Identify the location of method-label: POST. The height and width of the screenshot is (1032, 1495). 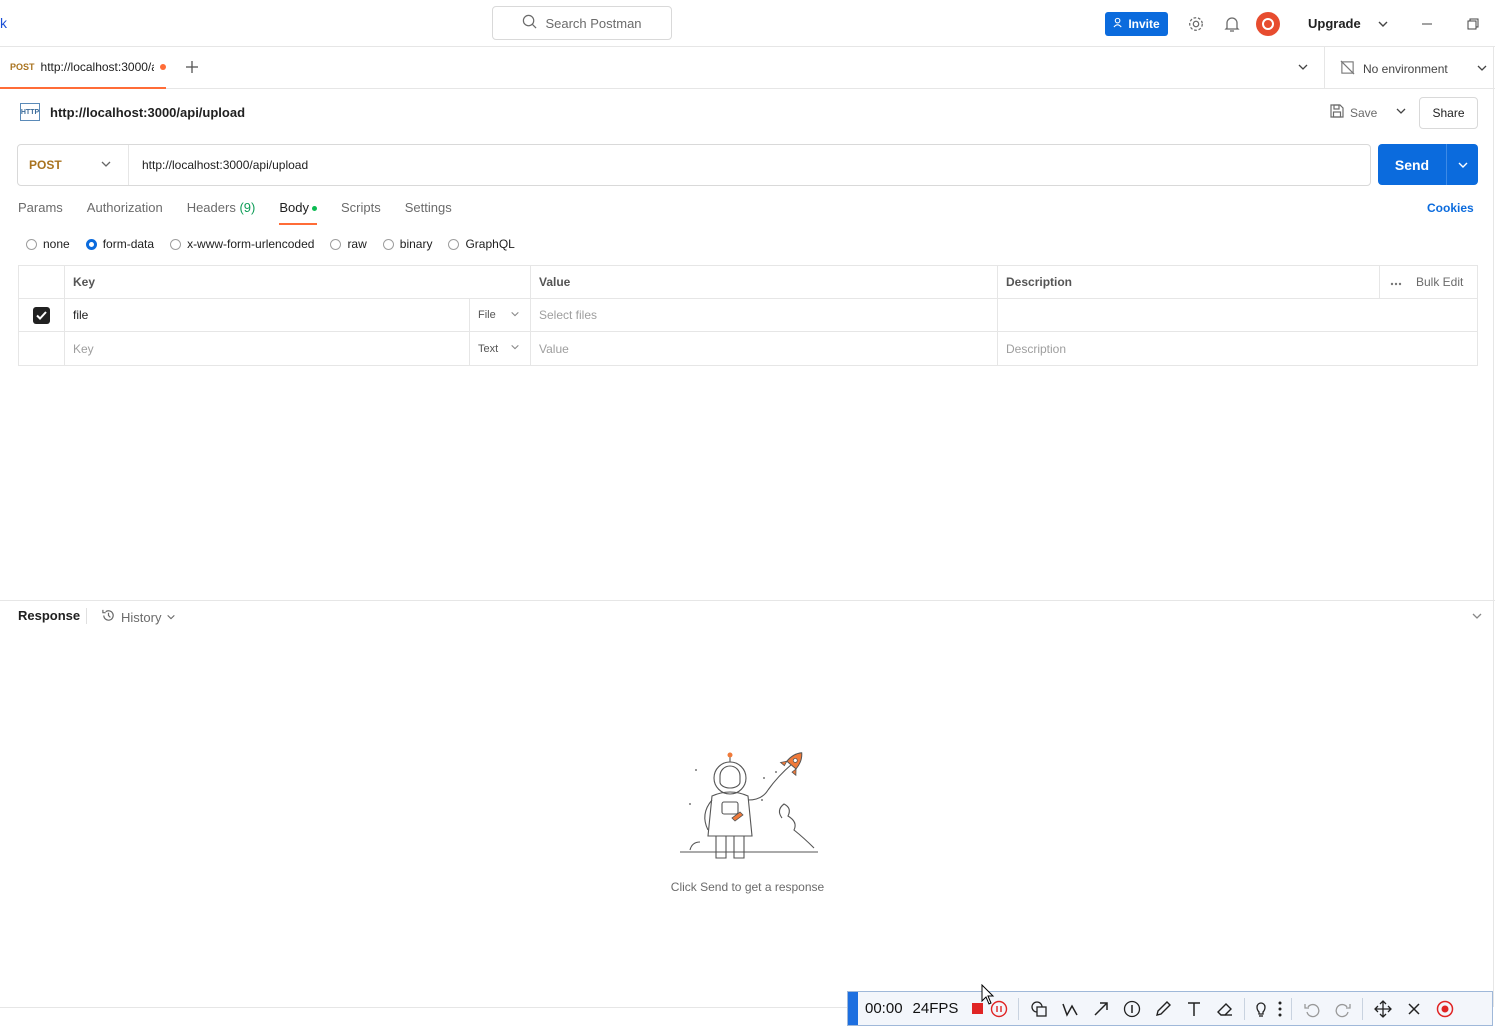
(45, 165).